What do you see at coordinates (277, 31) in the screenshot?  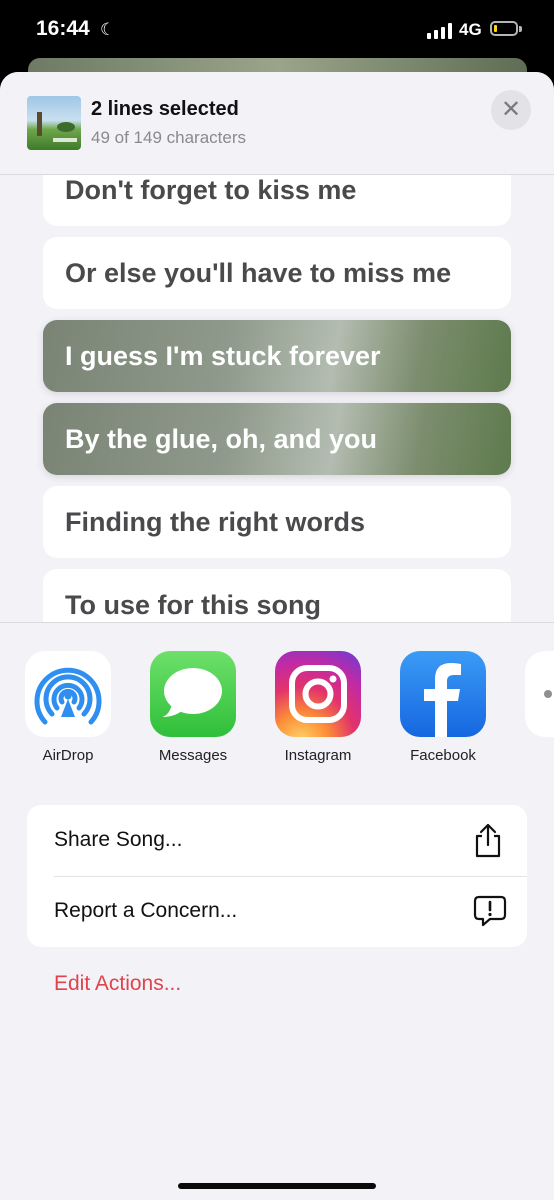 I see `status-bar: 16:44 ☾ 4G` at bounding box center [277, 31].